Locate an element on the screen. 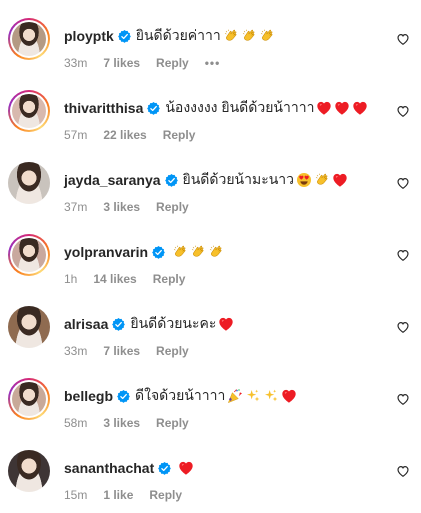  comment-meta: 33m 7 likes Reply is located at coordinates (134, 351).